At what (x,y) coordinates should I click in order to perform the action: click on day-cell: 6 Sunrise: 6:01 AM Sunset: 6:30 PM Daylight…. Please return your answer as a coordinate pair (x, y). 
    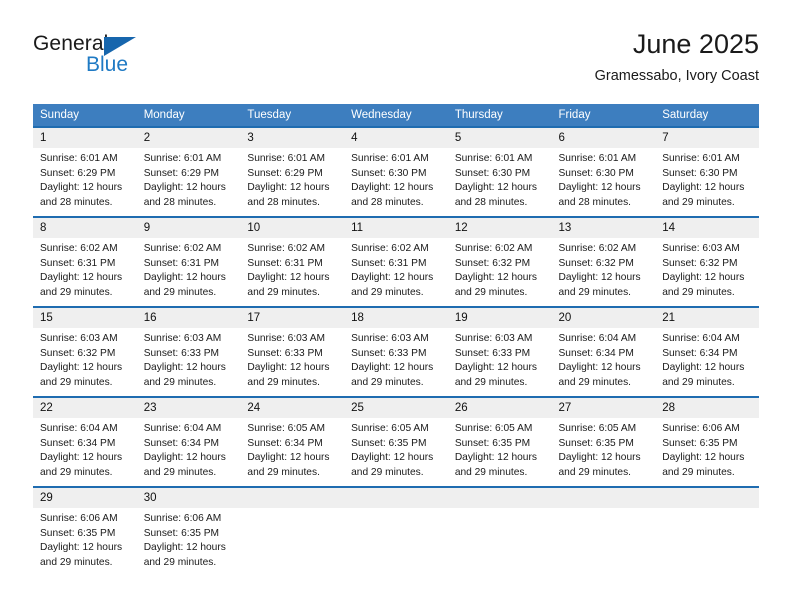
    Looking at the image, I should click on (603, 171).